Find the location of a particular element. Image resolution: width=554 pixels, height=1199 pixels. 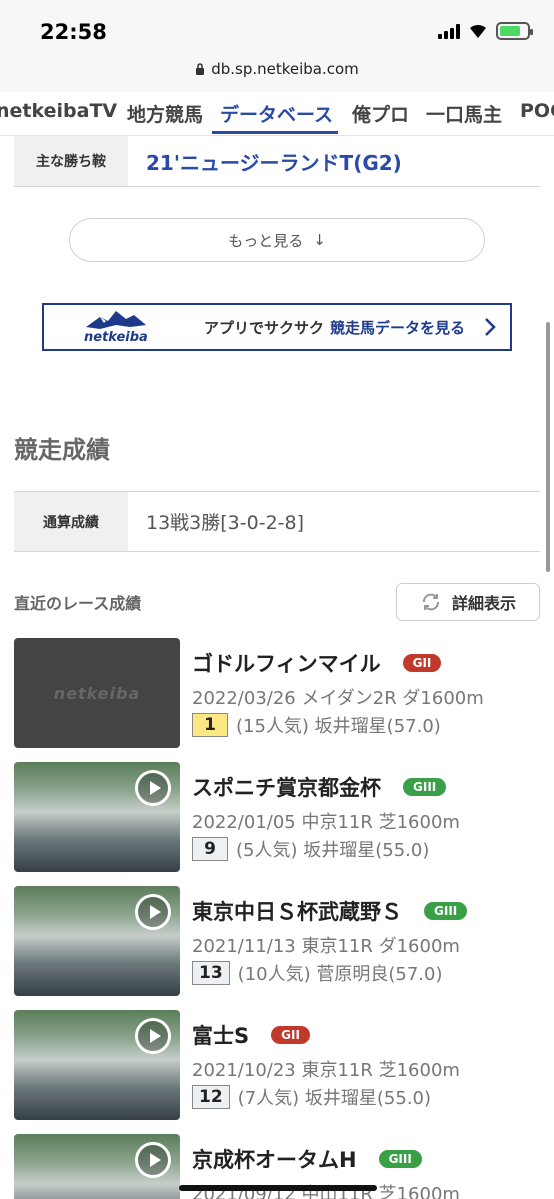

app-banner: netkeiba アプリでサクサク 競走馬データを見る is located at coordinates (277, 327).